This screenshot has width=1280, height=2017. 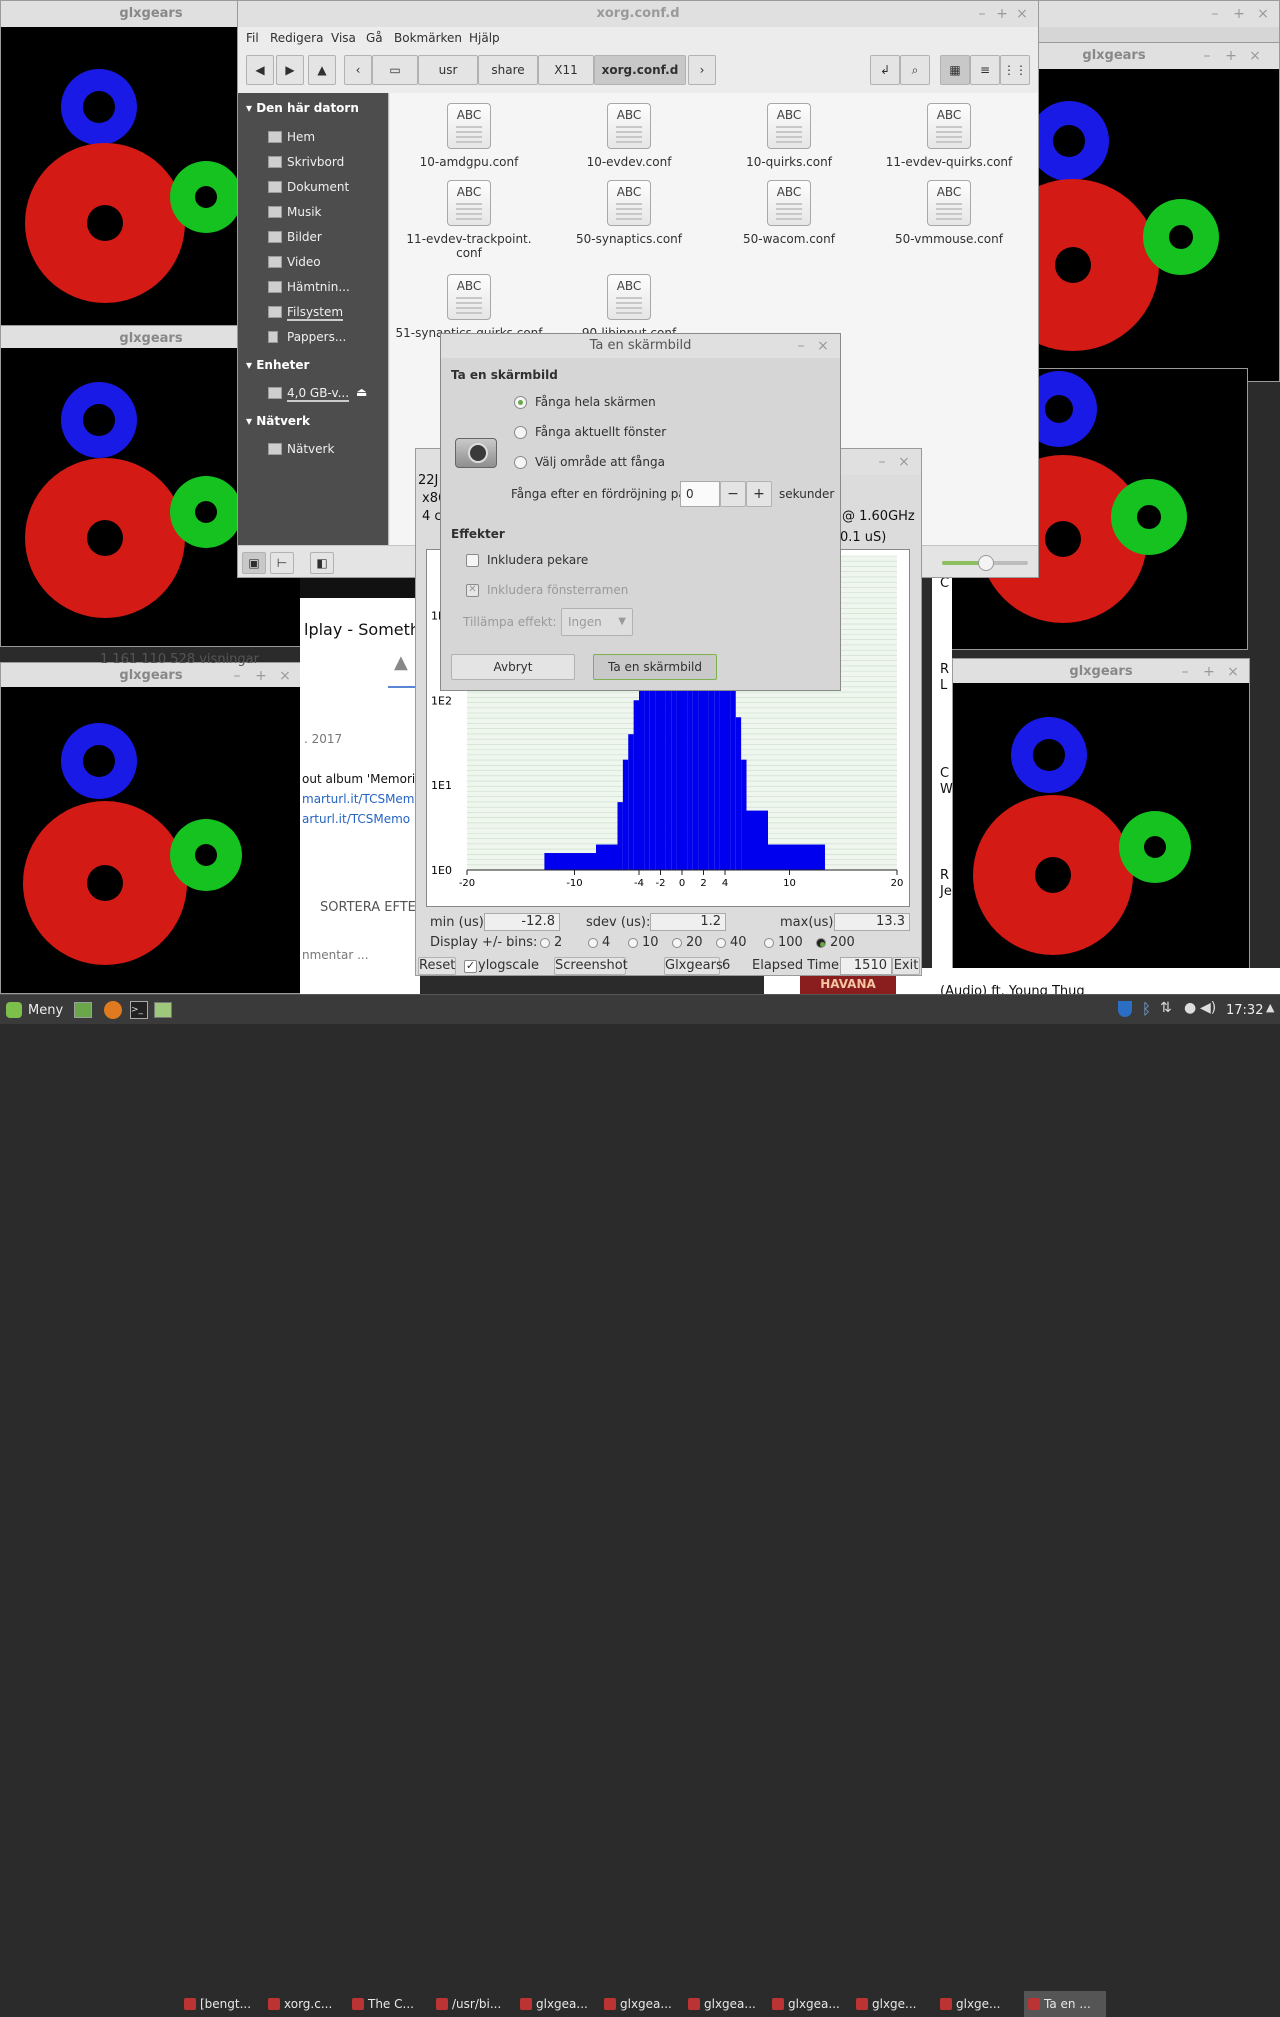 What do you see at coordinates (322, 563) in the screenshot?
I see `hide-sidebar-button: ◧` at bounding box center [322, 563].